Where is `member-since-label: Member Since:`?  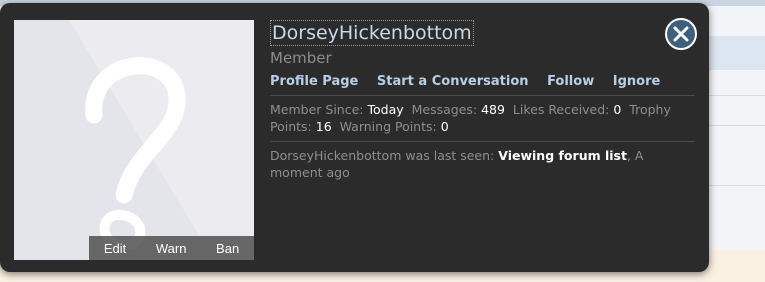 member-since-label: Member Since: is located at coordinates (317, 109).